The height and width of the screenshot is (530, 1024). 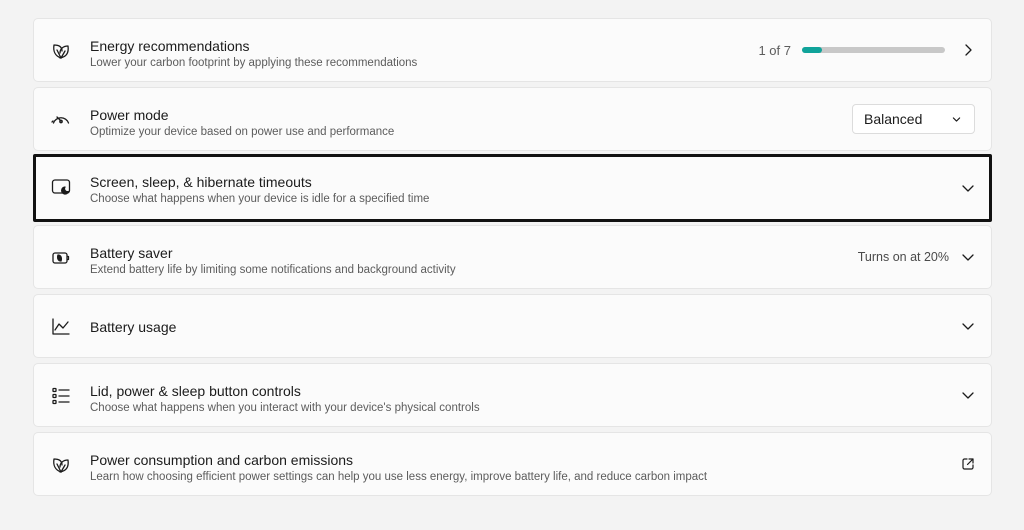 I want to click on setting-title: Power mode, so click(x=129, y=115).